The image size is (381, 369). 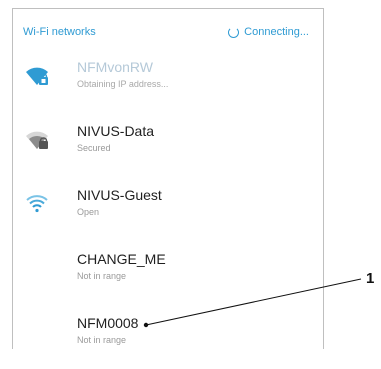 What do you see at coordinates (370, 278) in the screenshot?
I see `callout-number: 1` at bounding box center [370, 278].